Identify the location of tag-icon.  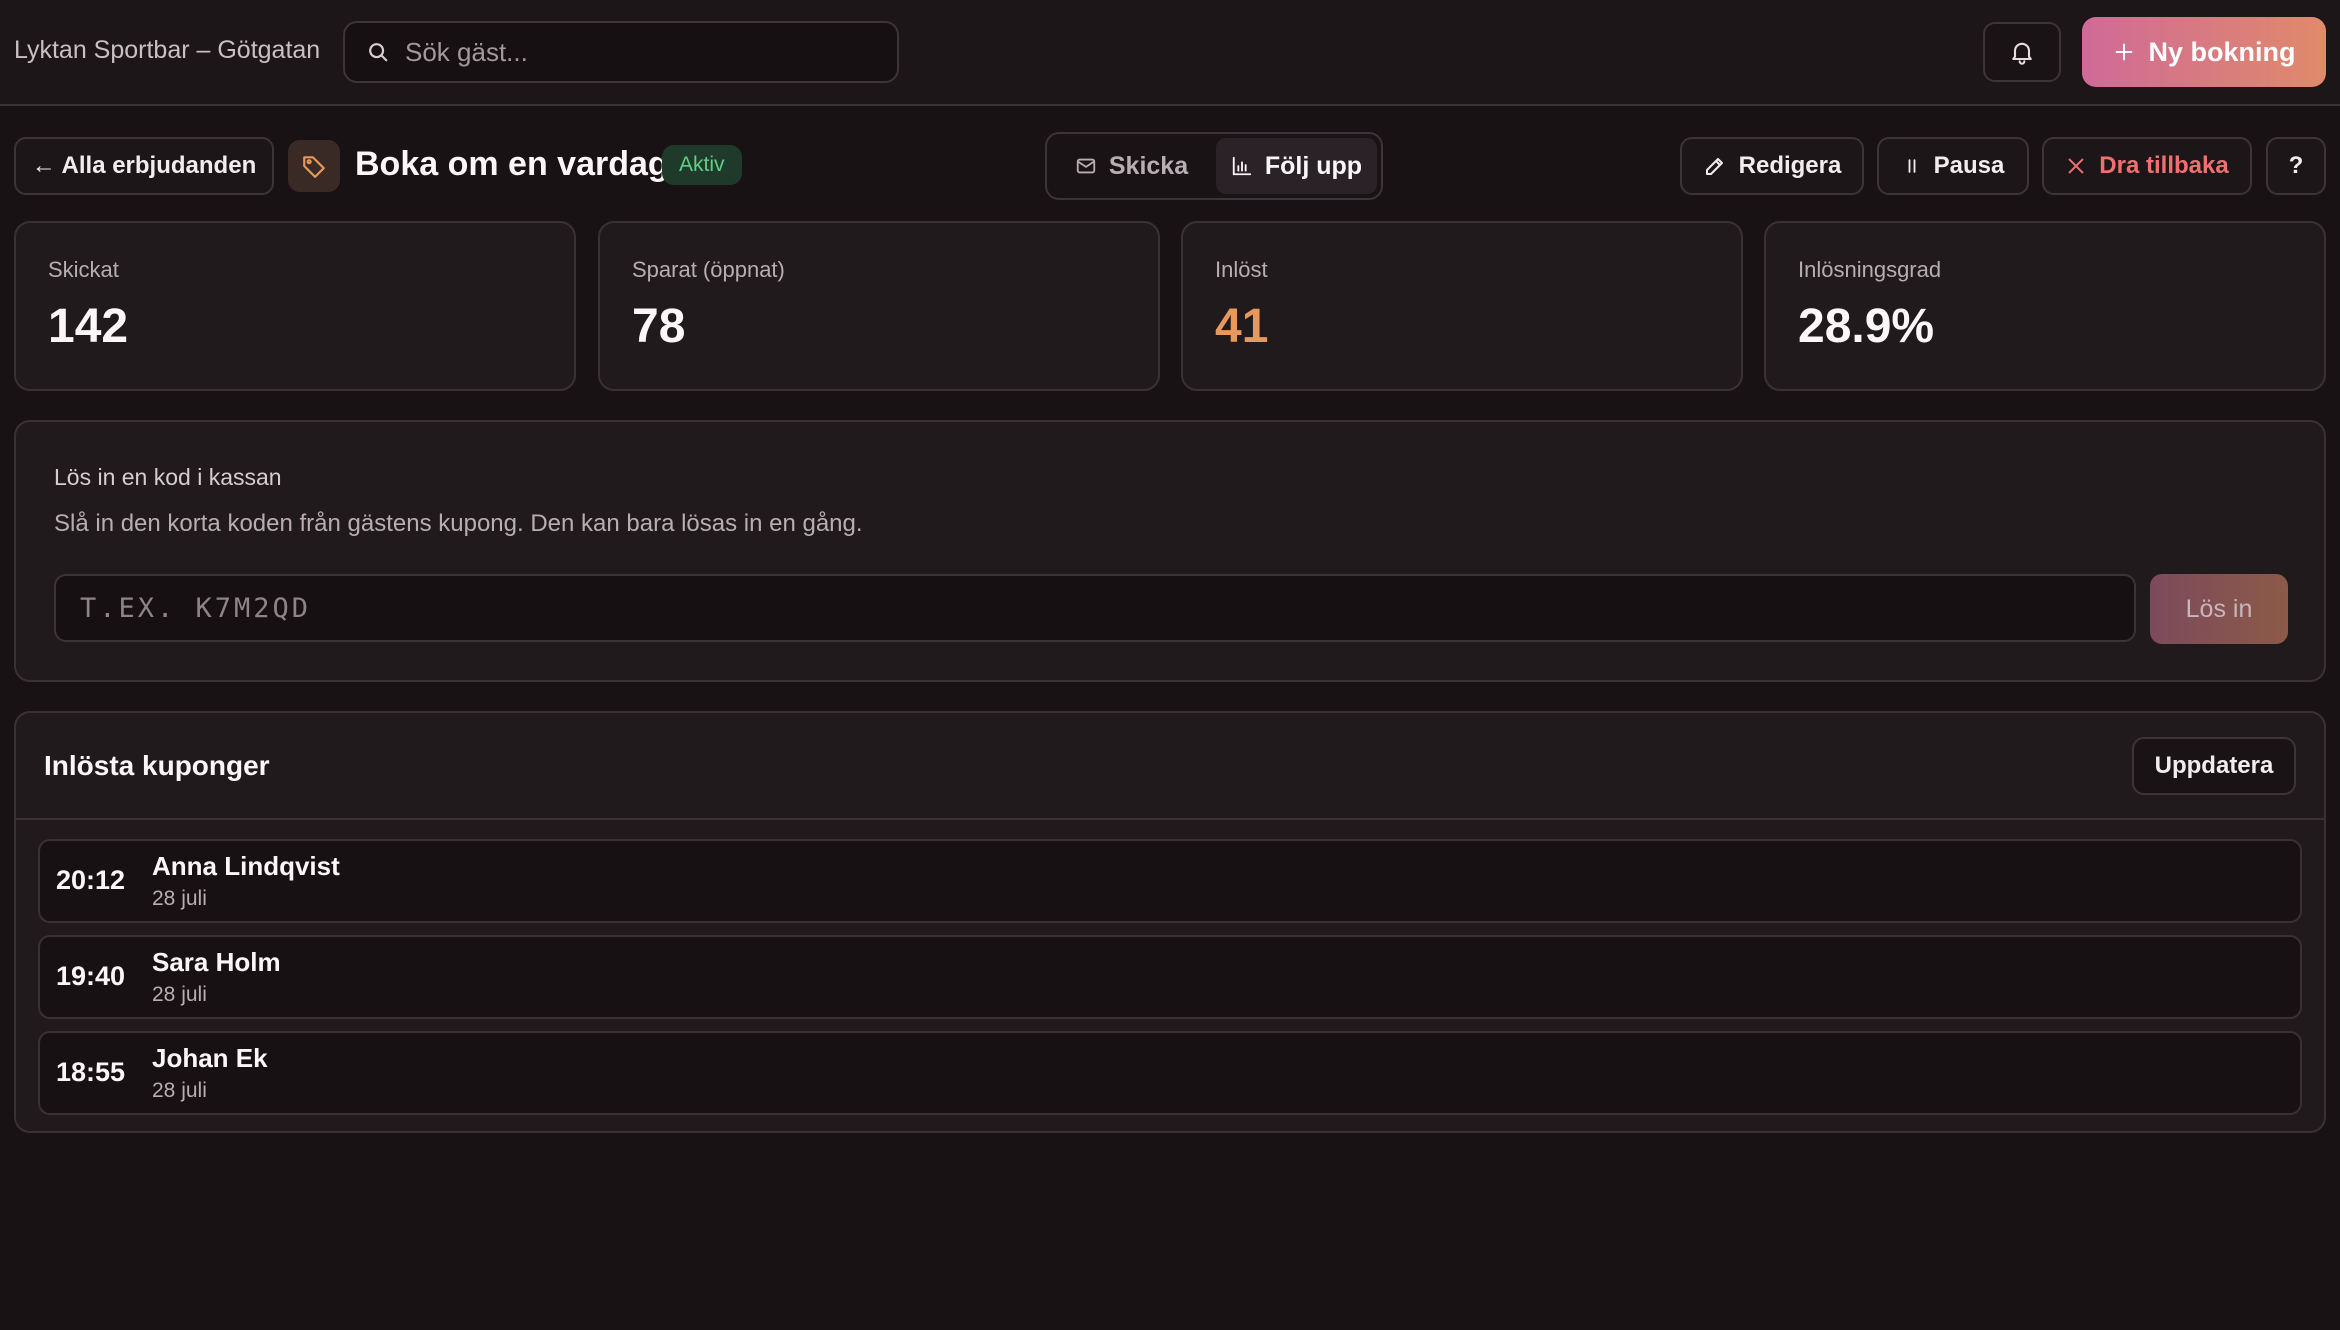
(314, 166).